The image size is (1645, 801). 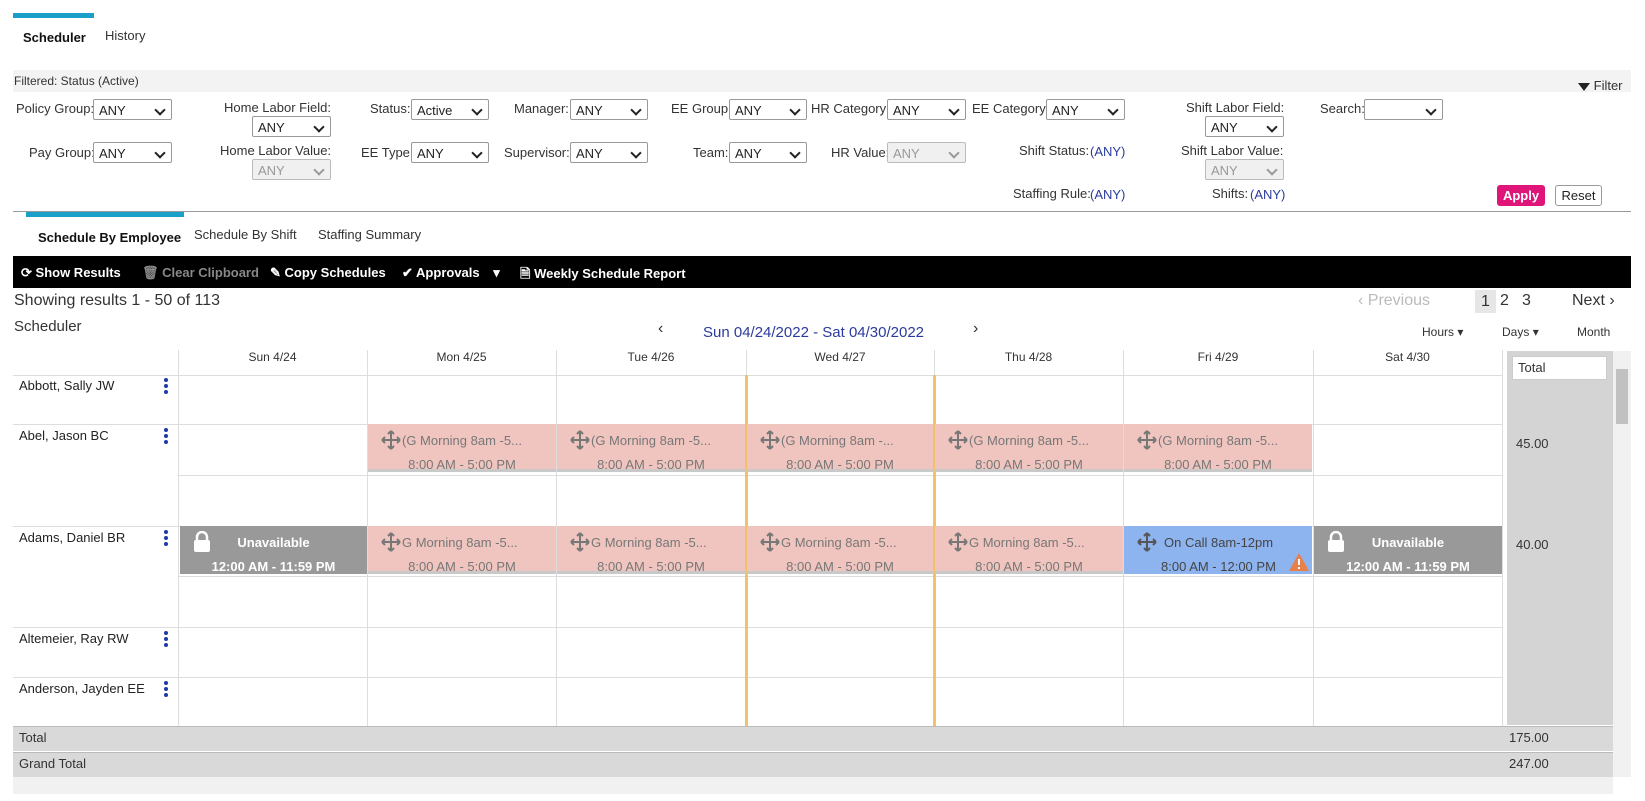 What do you see at coordinates (840, 576) in the screenshot?
I see `grid-row-line` at bounding box center [840, 576].